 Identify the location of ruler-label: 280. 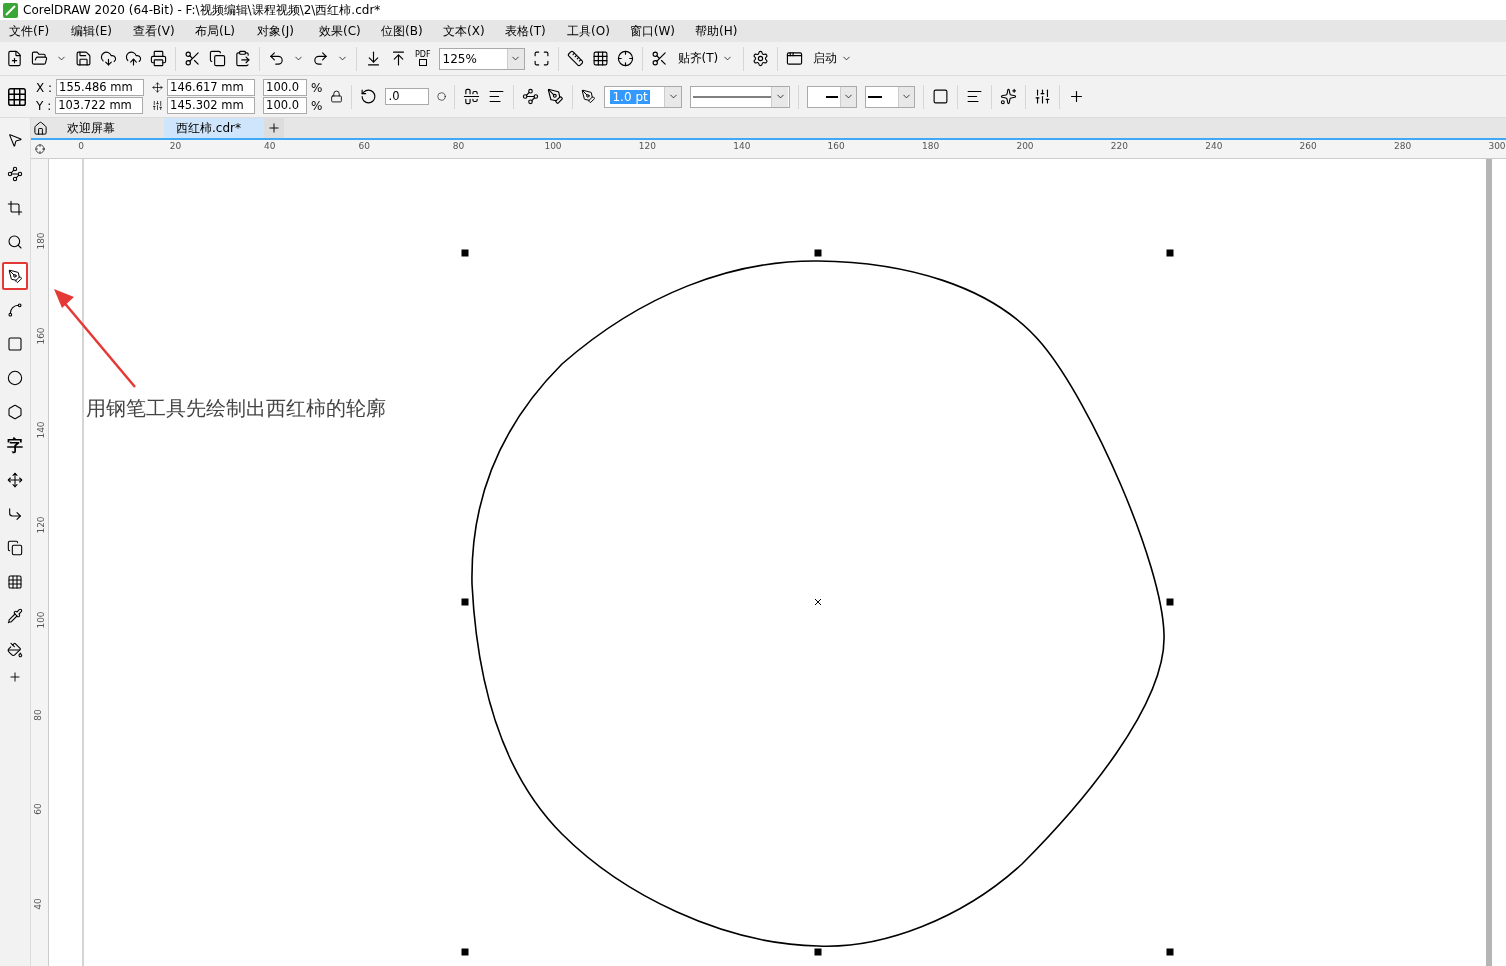
(1403, 146).